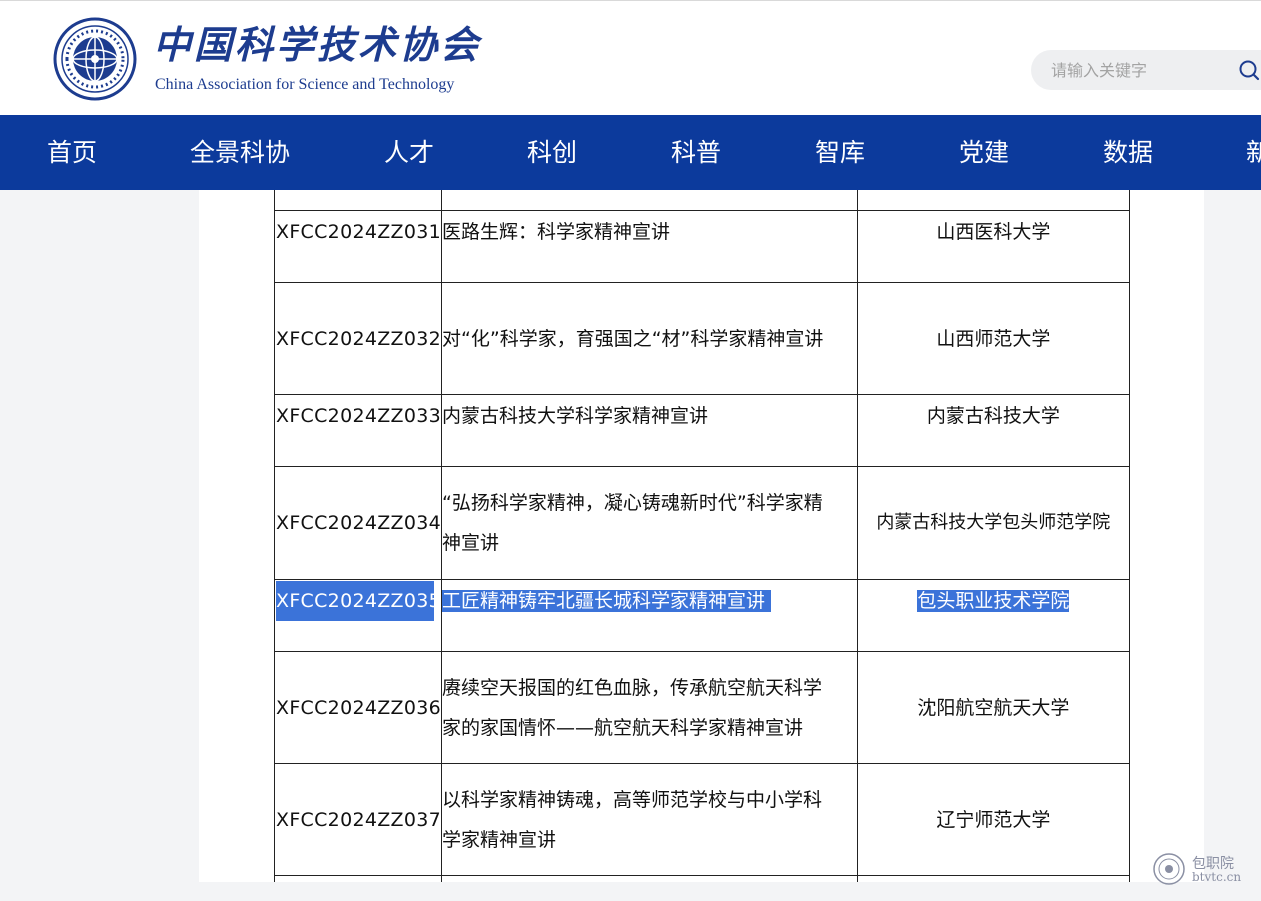 The width and height of the screenshot is (1261, 901). Describe the element at coordinates (632, 523) in the screenshot. I see `project-title: “弘扬科学家精神，凝心铸魂新时代”科学家精神宣讲` at that location.